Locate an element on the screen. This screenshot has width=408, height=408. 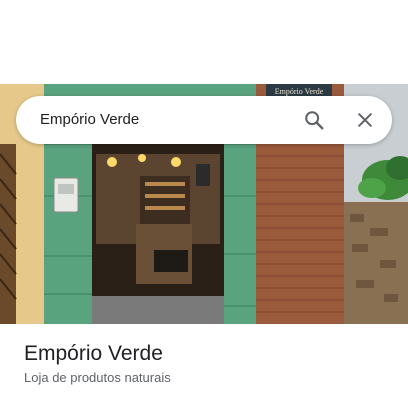
search-button is located at coordinates (314, 120).